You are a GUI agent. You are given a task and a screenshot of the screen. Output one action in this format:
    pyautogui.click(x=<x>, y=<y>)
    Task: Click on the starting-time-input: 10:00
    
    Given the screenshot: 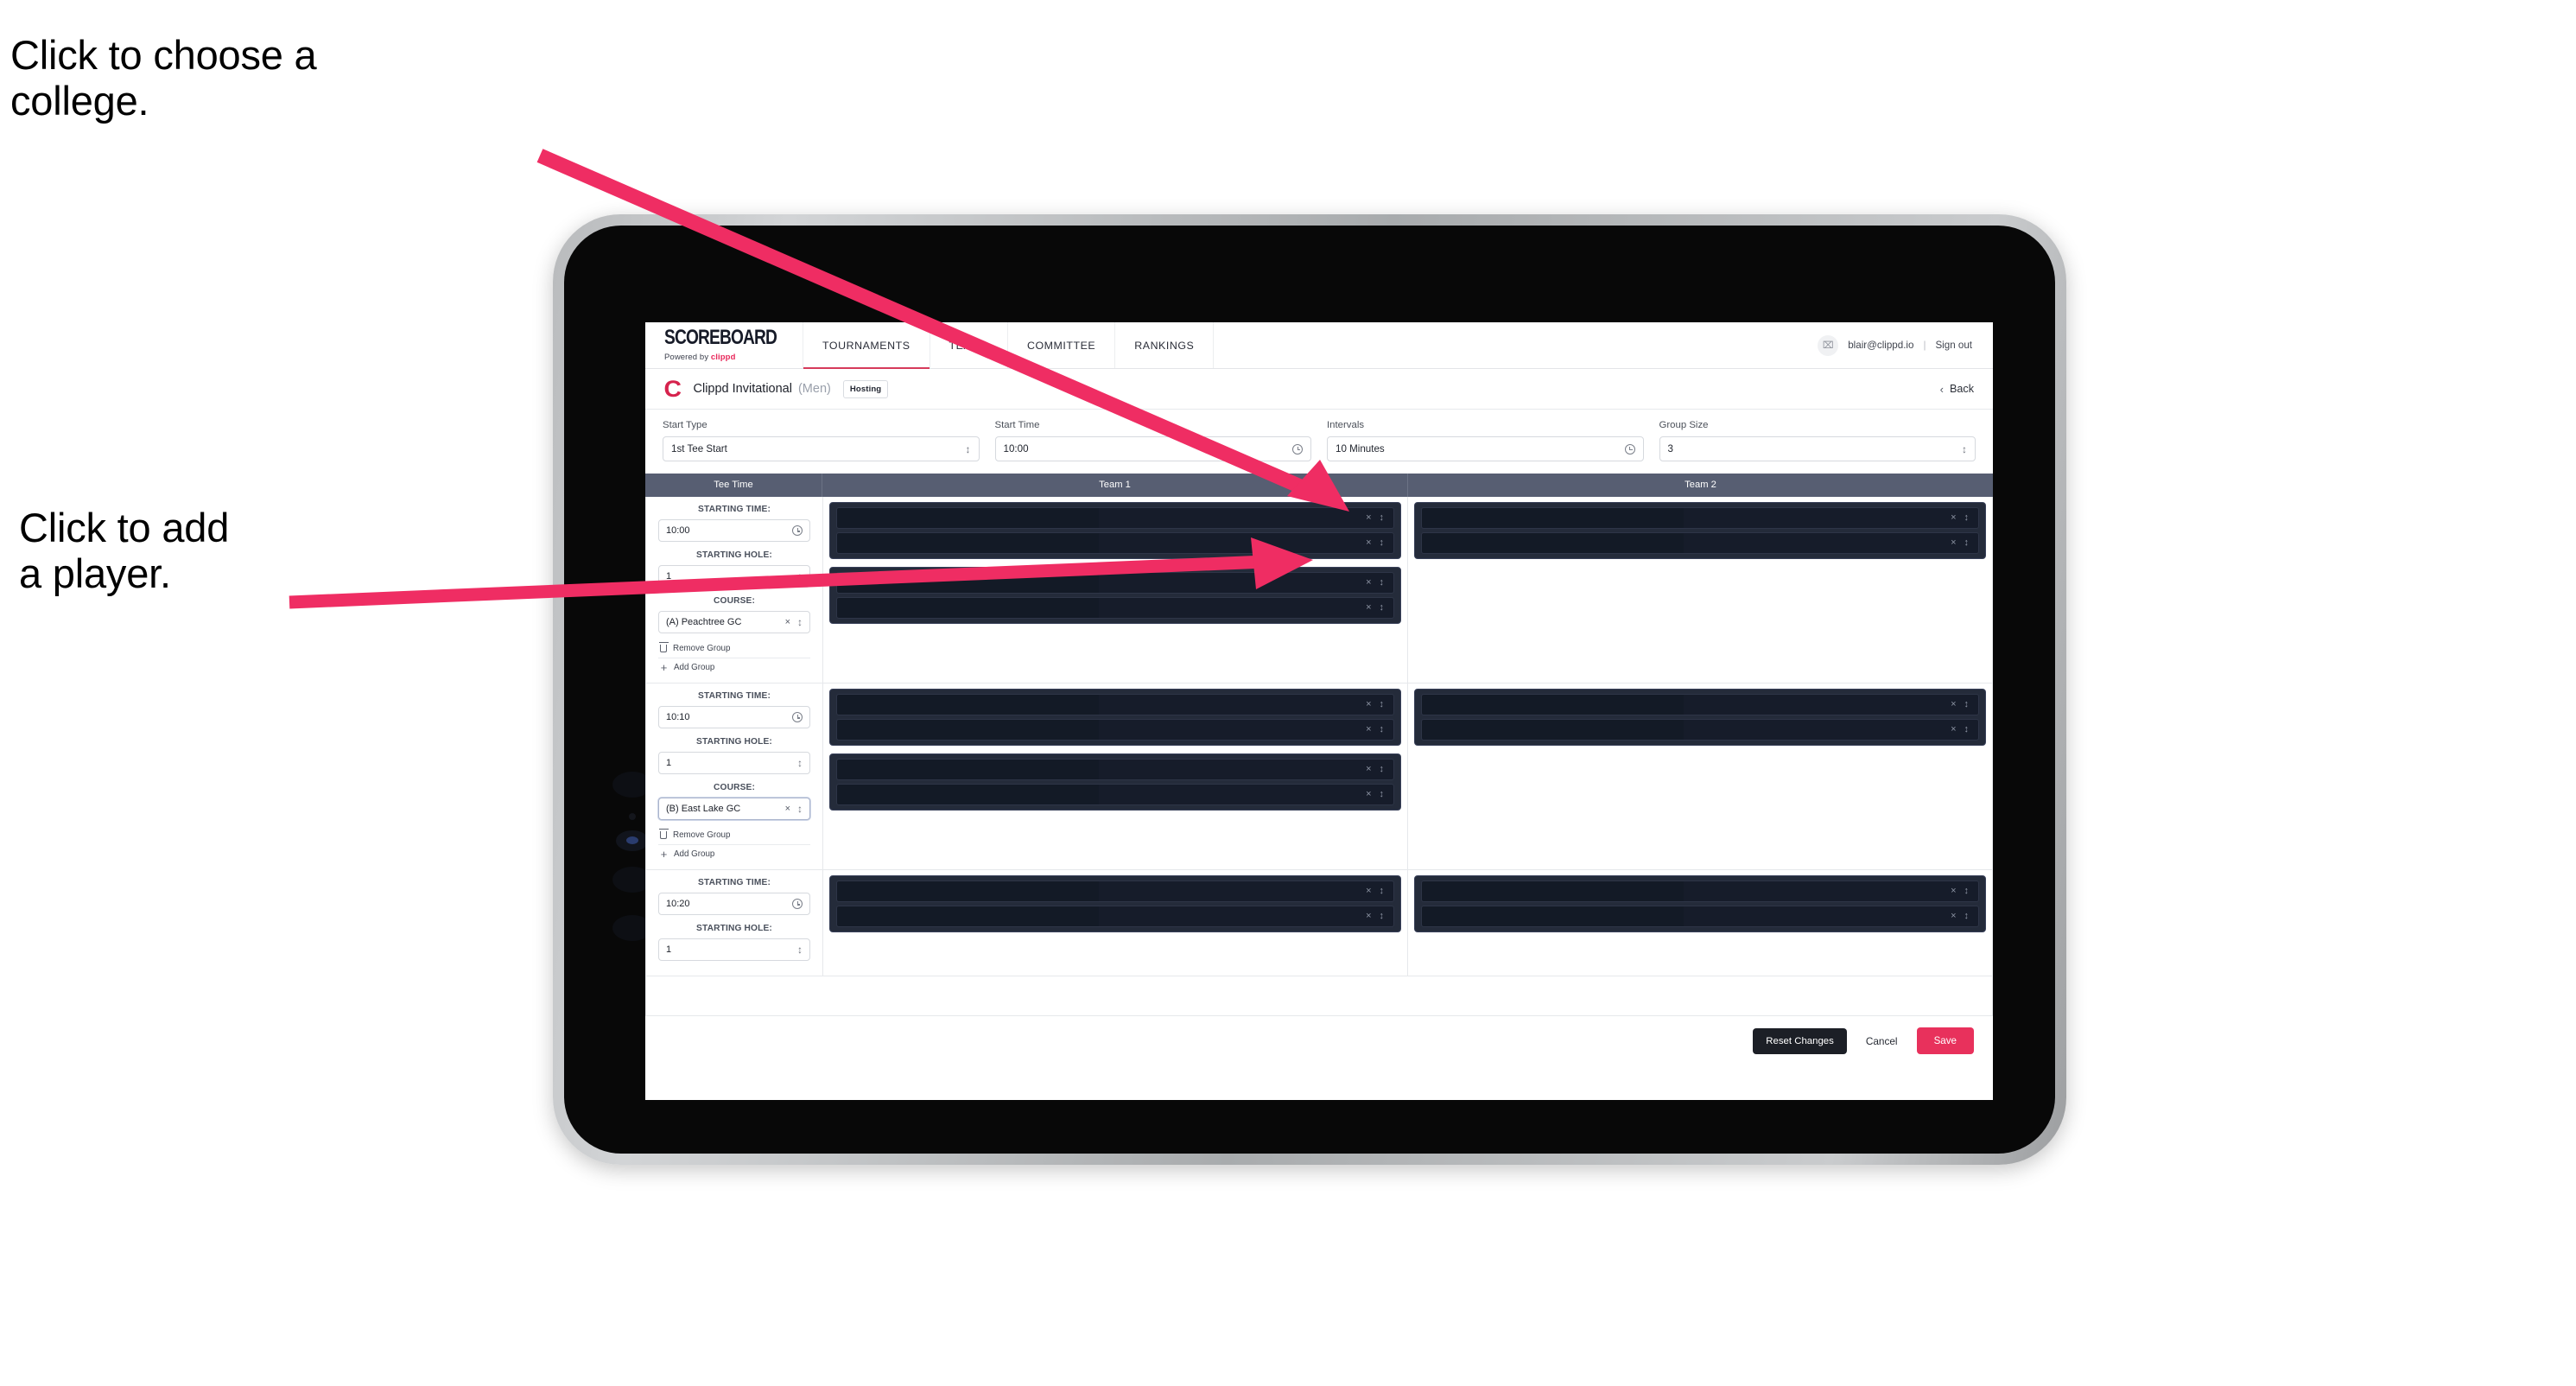 What is the action you would take?
    pyautogui.click(x=734, y=530)
    